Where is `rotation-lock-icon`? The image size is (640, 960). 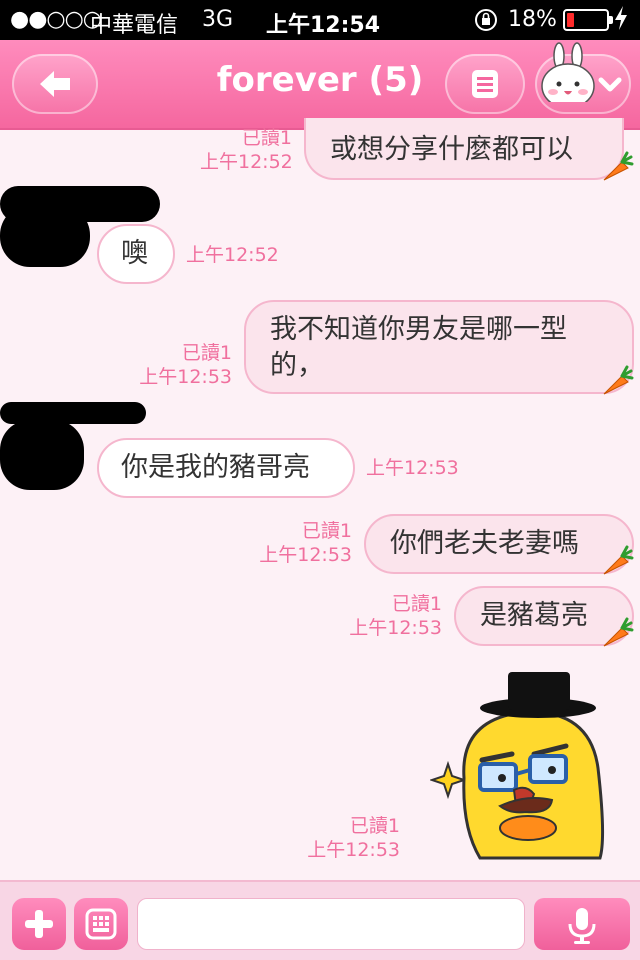 rotation-lock-icon is located at coordinates (486, 22).